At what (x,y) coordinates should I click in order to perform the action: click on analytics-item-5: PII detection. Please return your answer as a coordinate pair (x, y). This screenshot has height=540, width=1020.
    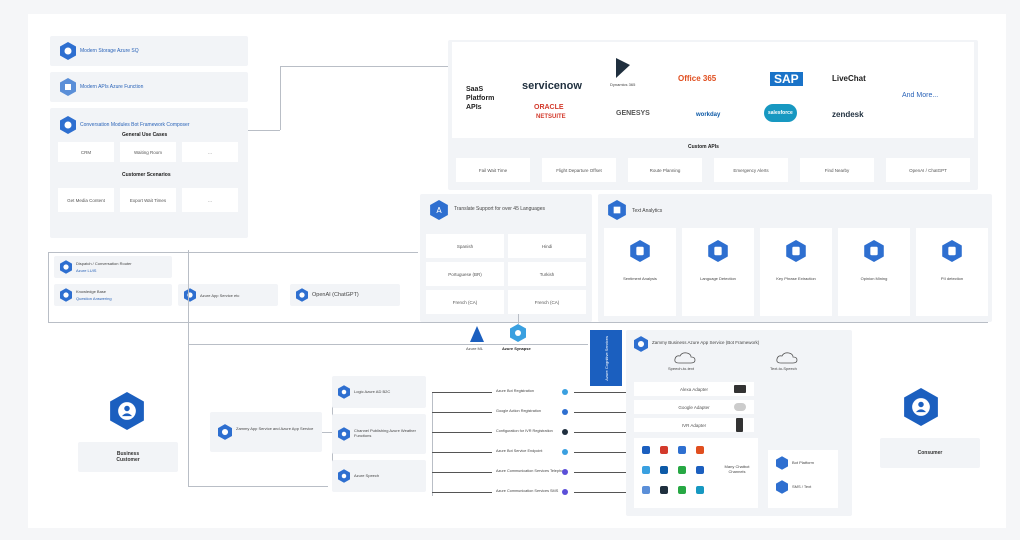
    Looking at the image, I should click on (952, 272).